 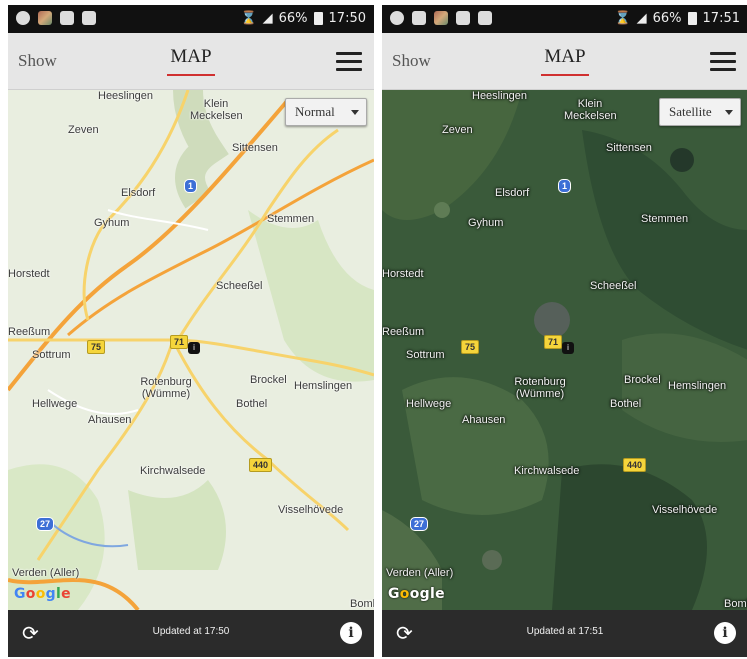 I want to click on updated-status: Updated at 17:50, so click(x=191, y=631).